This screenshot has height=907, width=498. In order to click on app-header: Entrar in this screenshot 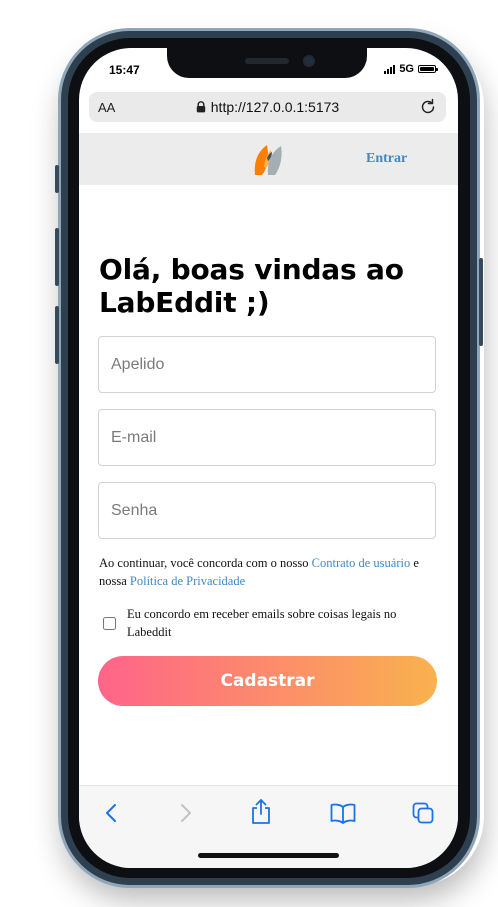, I will do `click(268, 159)`.